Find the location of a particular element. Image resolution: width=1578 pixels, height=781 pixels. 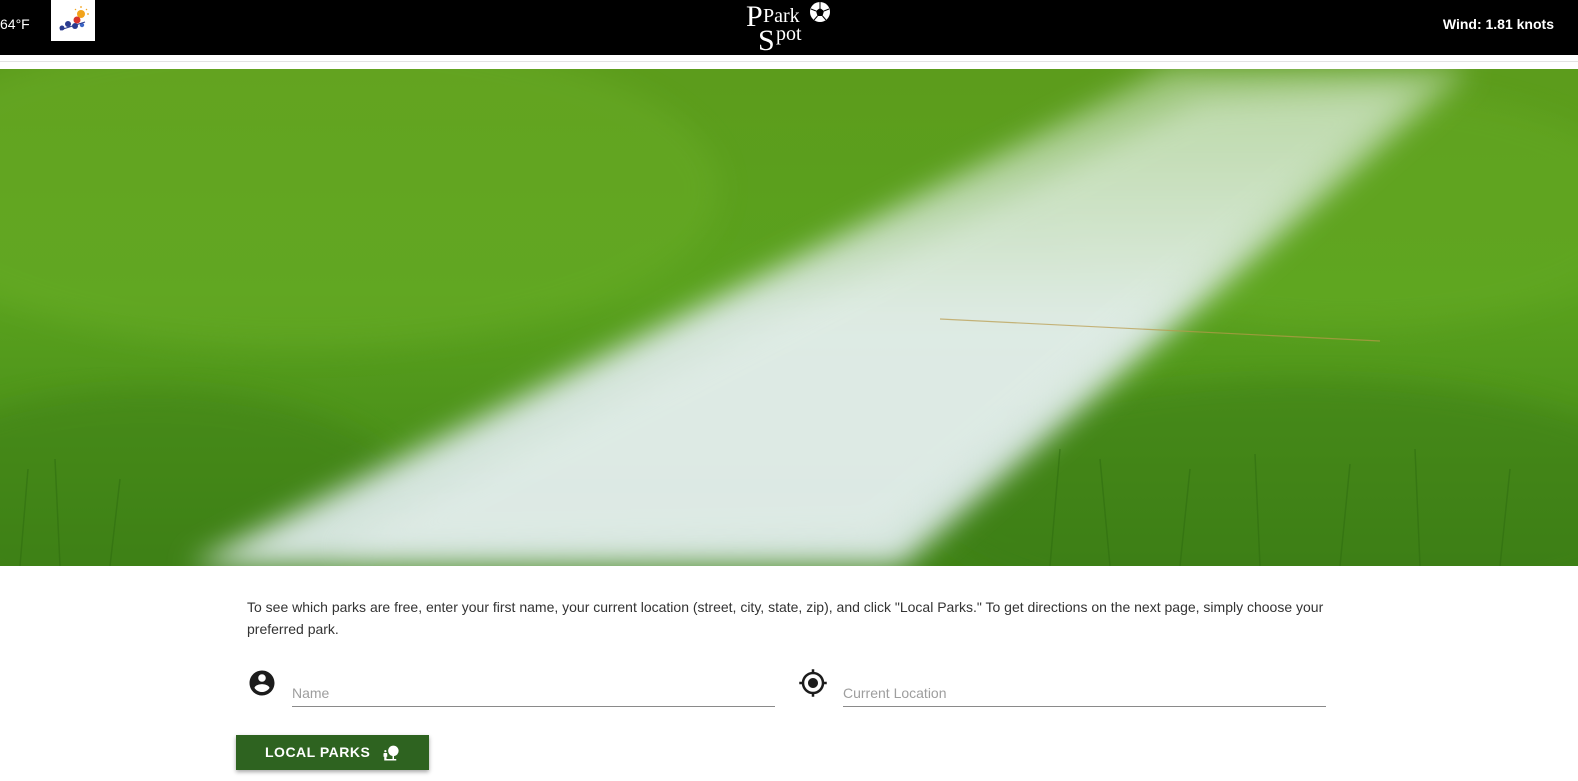

location-field is located at coordinates (1063, 692).